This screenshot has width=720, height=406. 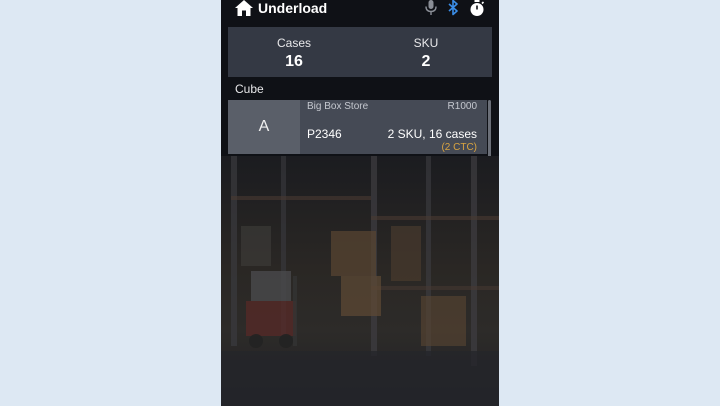 What do you see at coordinates (294, 52) in the screenshot?
I see `cases-stat: Cases 16` at bounding box center [294, 52].